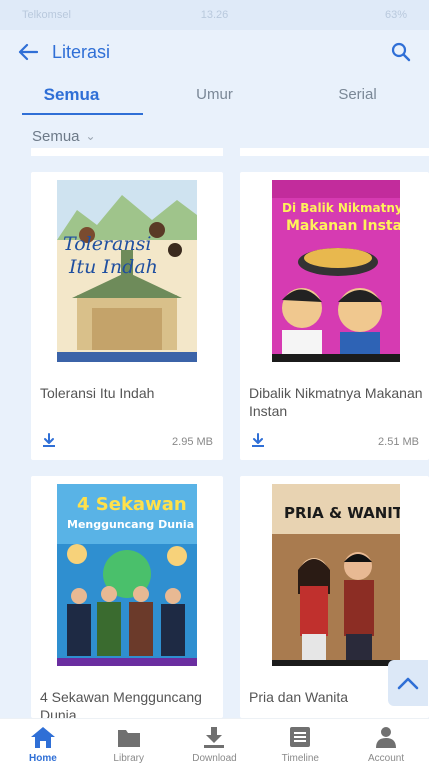 This screenshot has width=429, height=769. I want to click on search-icon, so click(401, 52).